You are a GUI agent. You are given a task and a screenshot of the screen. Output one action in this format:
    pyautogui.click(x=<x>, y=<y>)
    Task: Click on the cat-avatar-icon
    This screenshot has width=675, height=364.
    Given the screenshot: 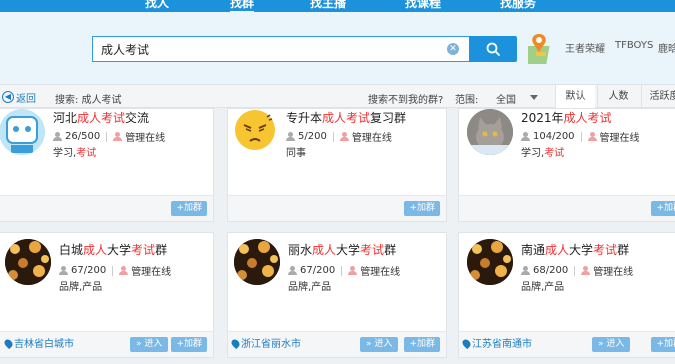 What is the action you would take?
    pyautogui.click(x=490, y=132)
    